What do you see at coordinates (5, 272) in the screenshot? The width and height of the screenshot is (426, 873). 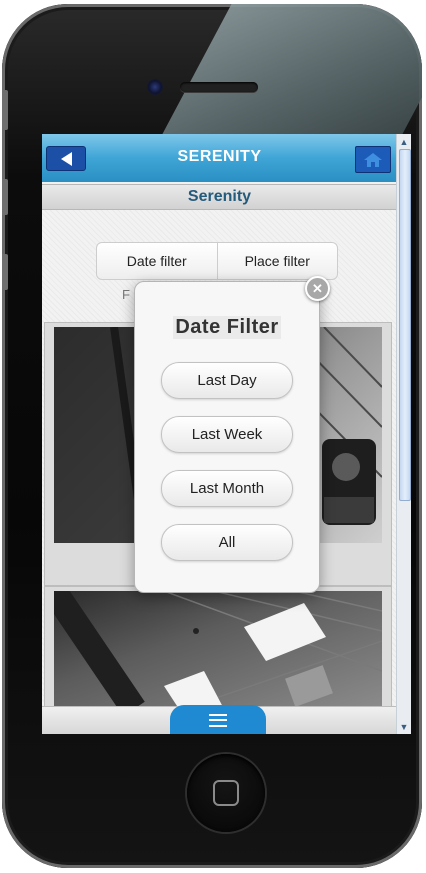 I see `volume-down-button` at bounding box center [5, 272].